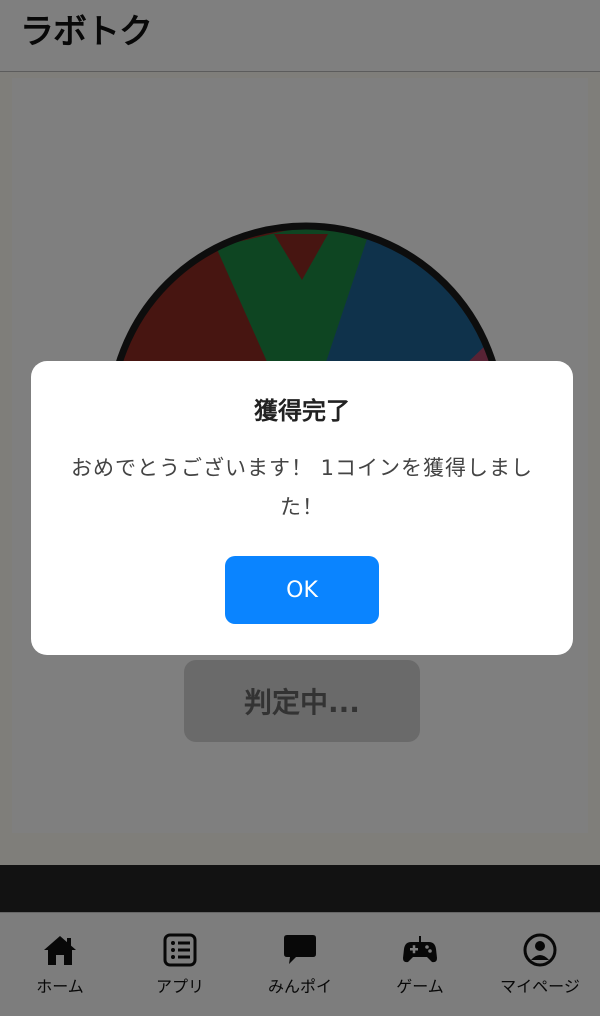 The image size is (600, 1016). What do you see at coordinates (302, 487) in the screenshot?
I see `dialog-message: おめでとうございます！ 1コインを獲得しました！` at bounding box center [302, 487].